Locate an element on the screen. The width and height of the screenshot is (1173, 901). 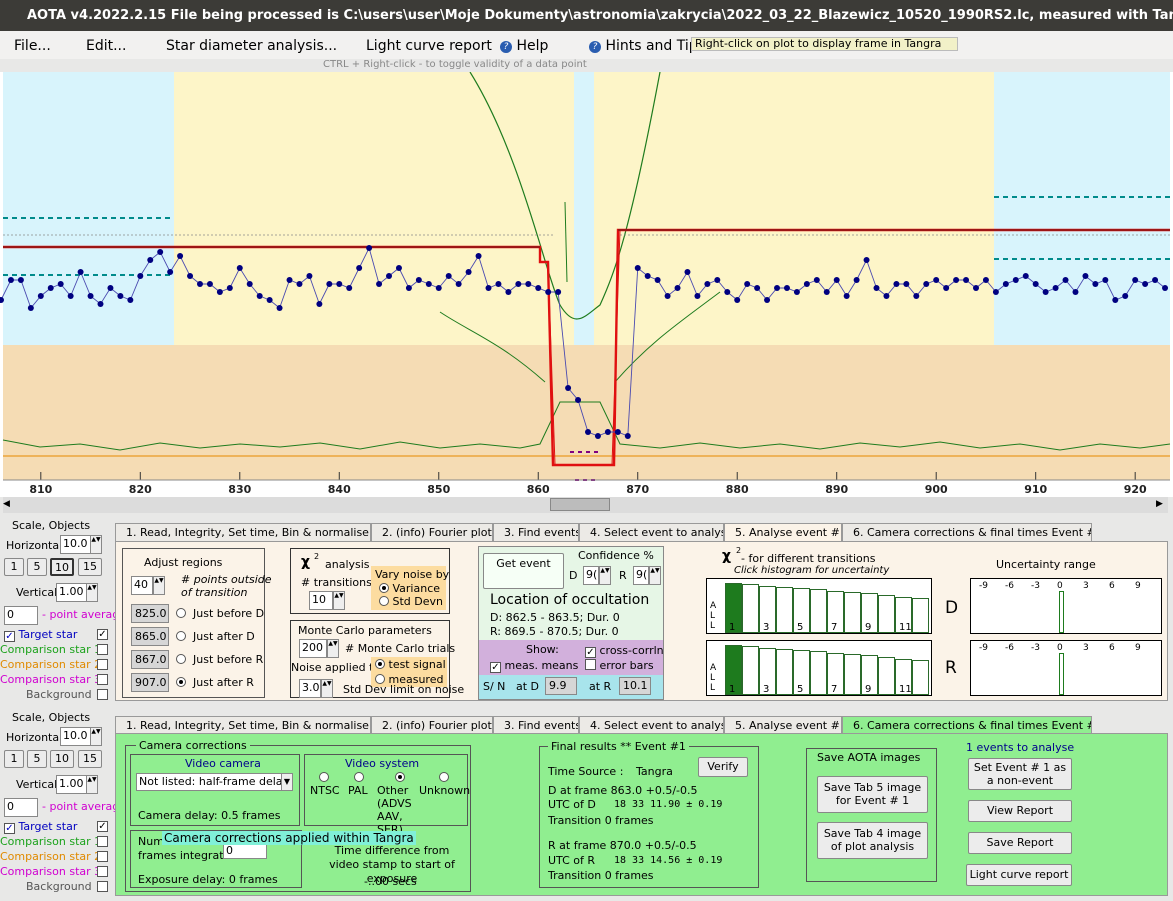
view-report-button: View Report is located at coordinates (1020, 811).